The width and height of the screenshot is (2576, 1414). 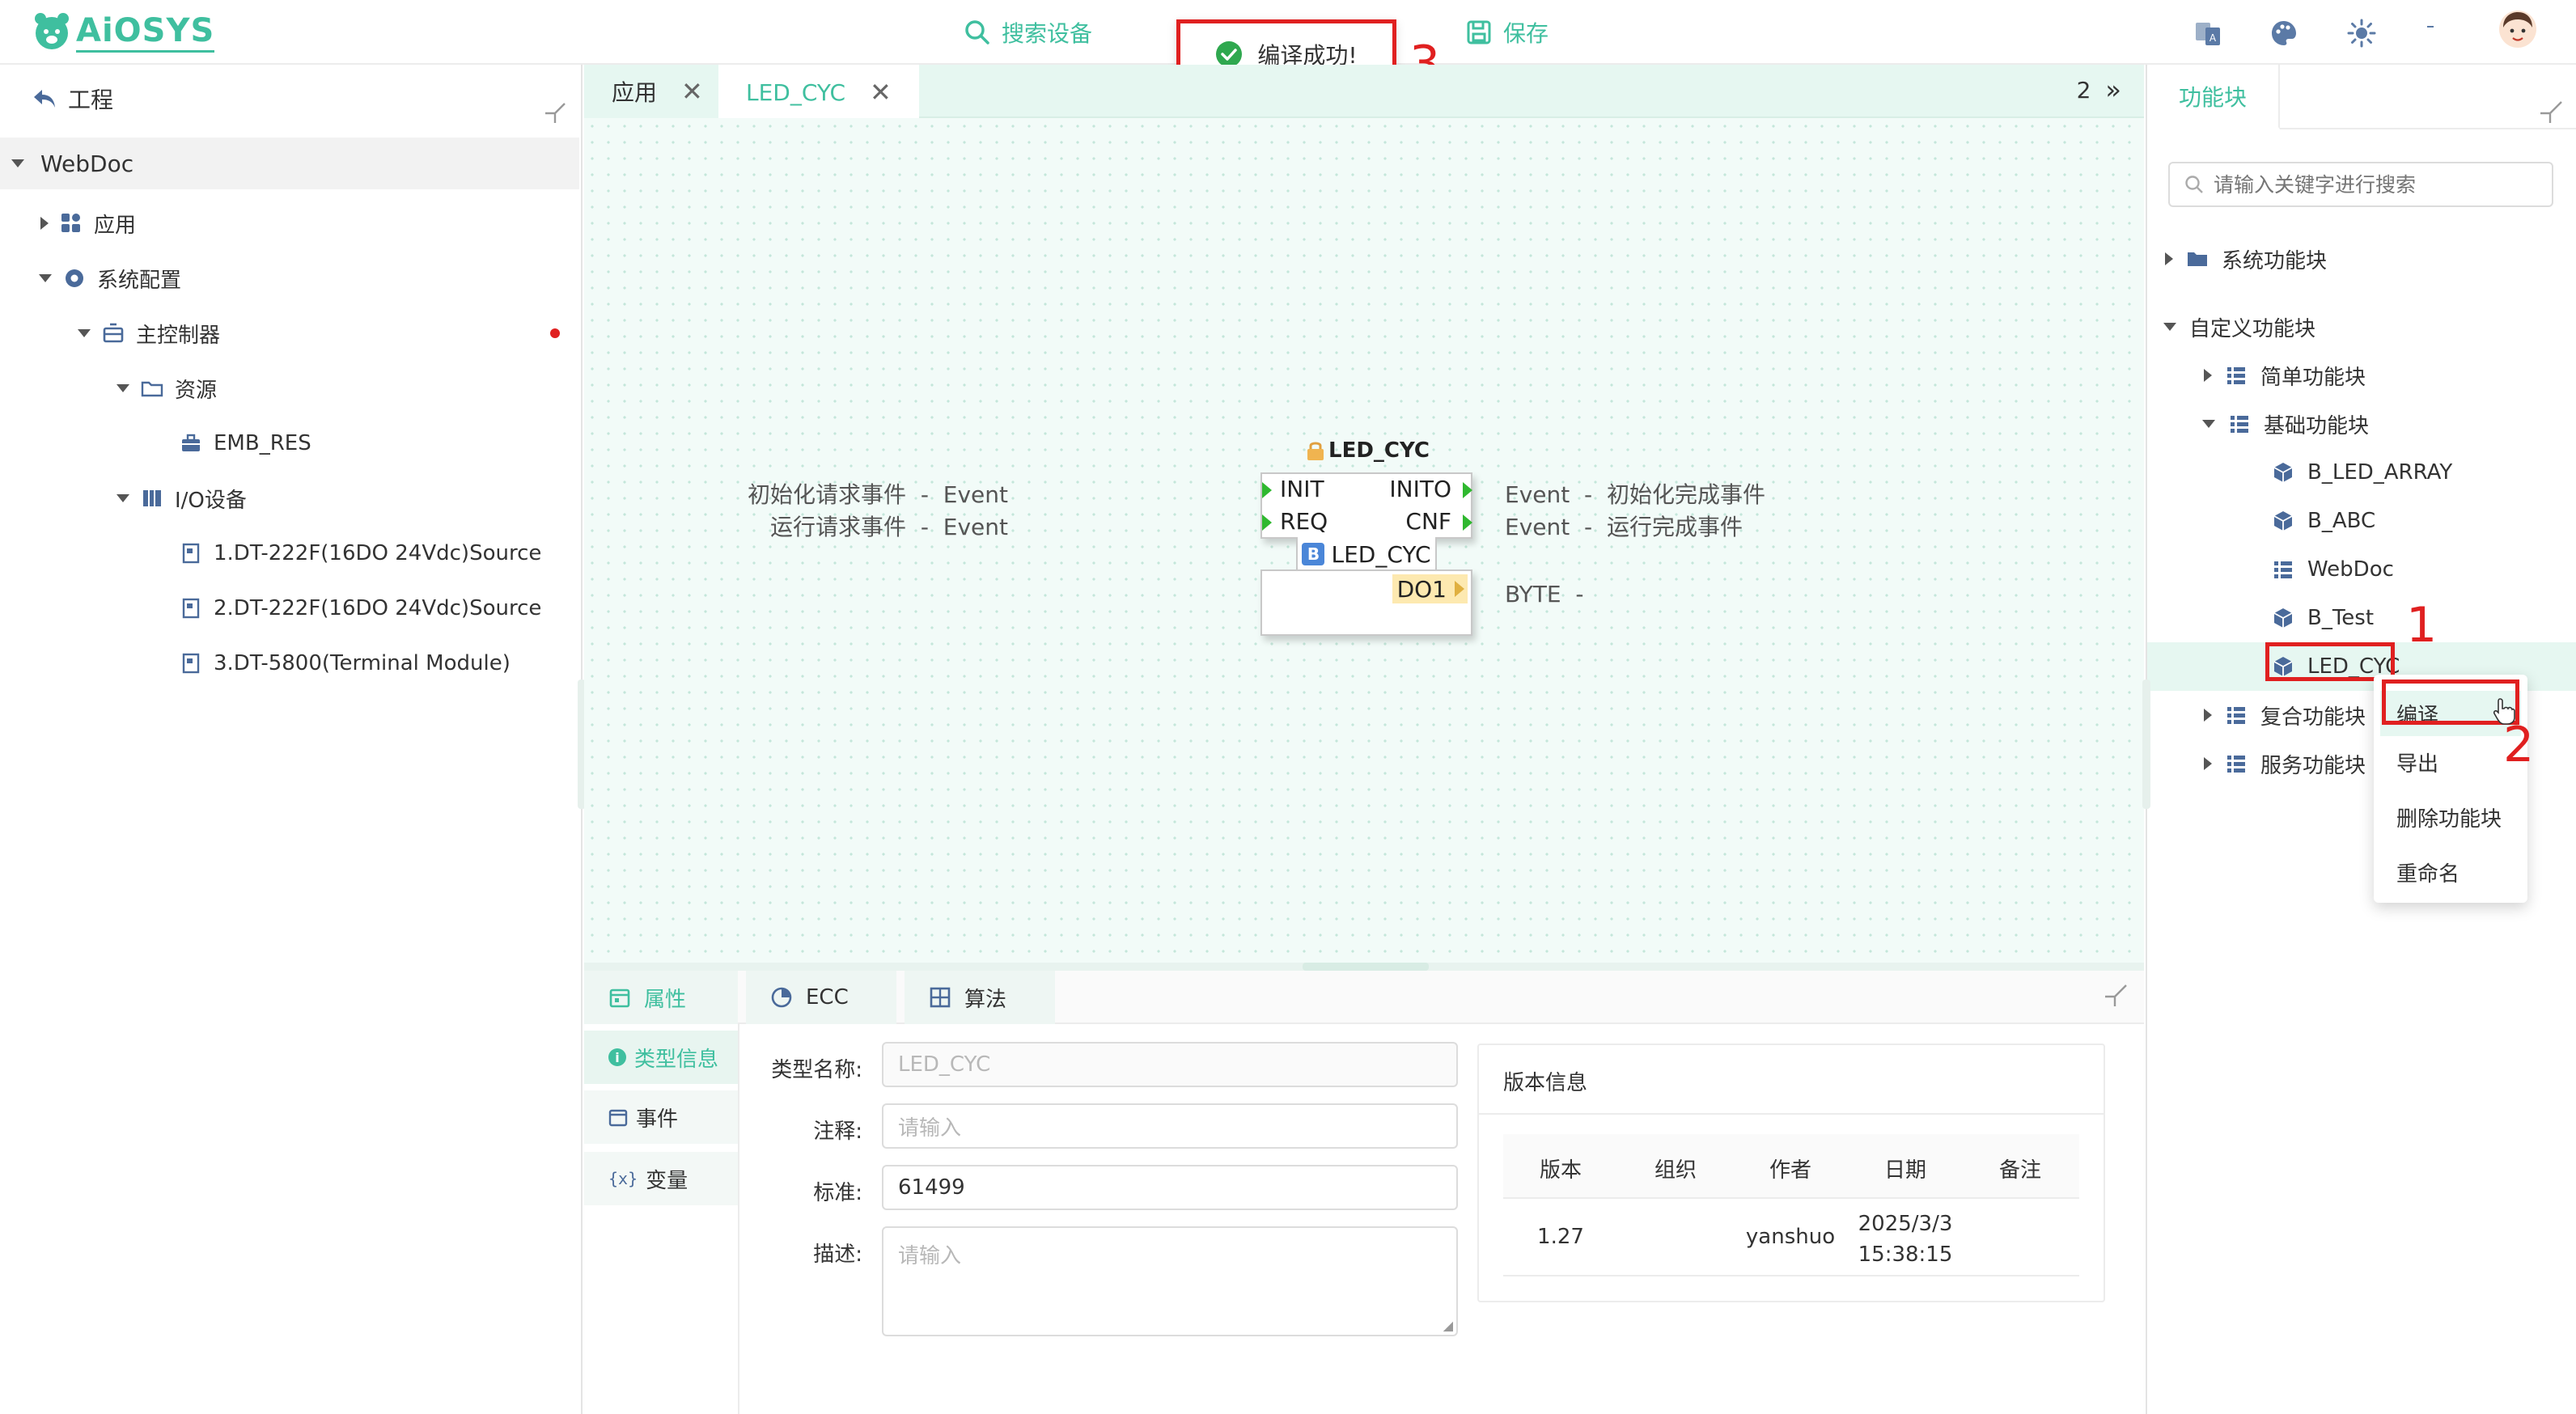 I want to click on tree-item-composite-fb: 复合功能块, so click(x=2285, y=715).